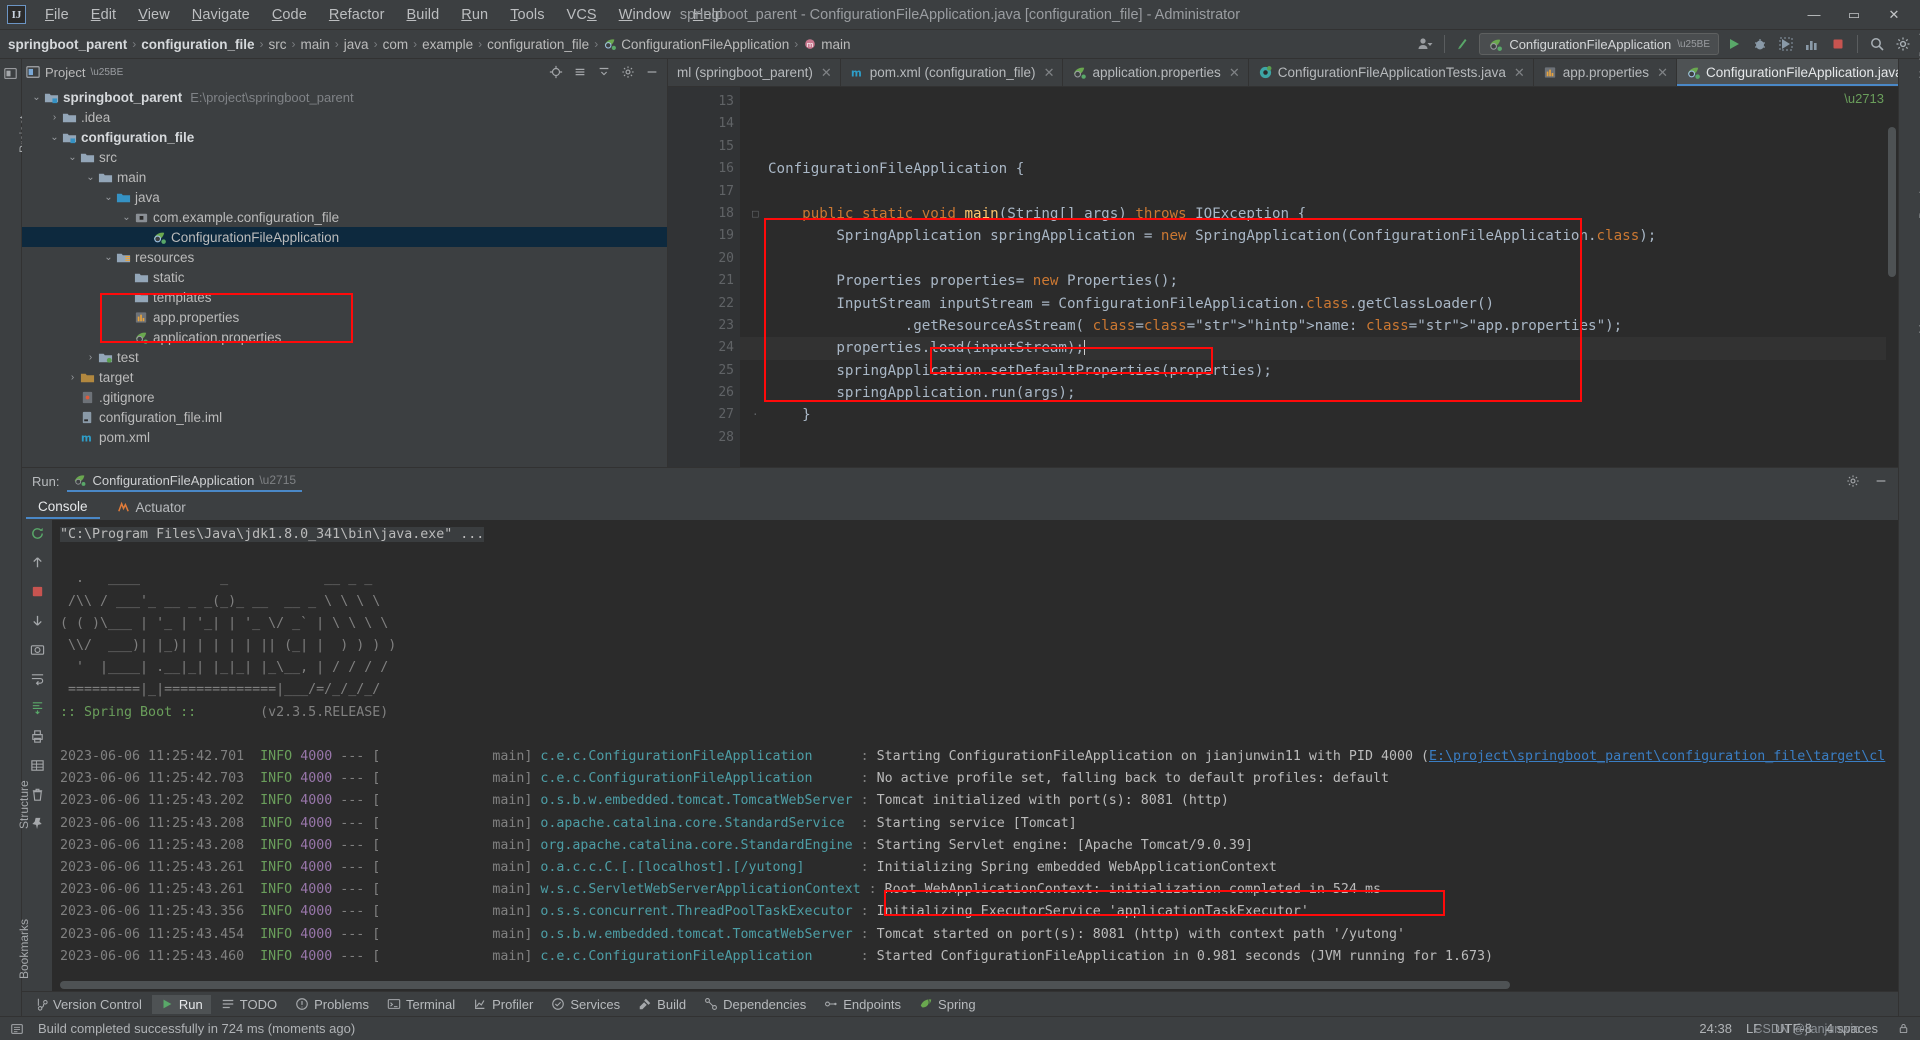  I want to click on tool-window-terminal: Terminal, so click(421, 1004).